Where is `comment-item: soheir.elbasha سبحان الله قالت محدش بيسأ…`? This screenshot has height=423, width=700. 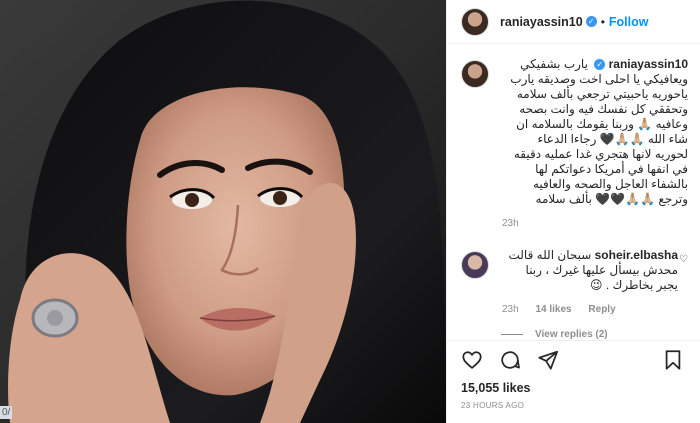
comment-item: soheir.elbasha سبحان الله قالت محدش بيسأ… is located at coordinates (575, 282).